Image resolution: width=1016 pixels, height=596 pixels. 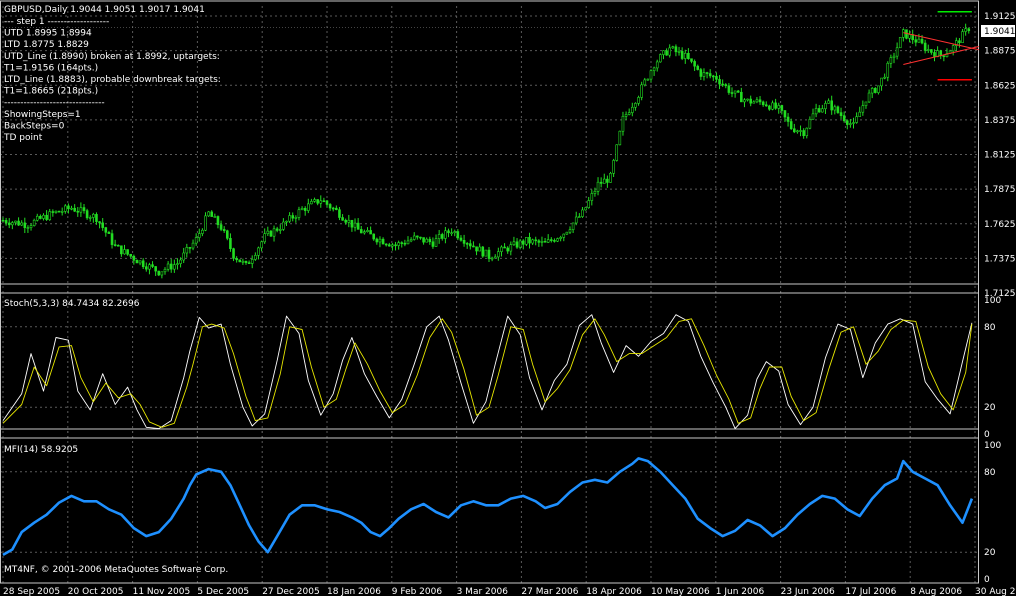 I want to click on date-tick-label: 3 Mar 2006, so click(x=483, y=591).